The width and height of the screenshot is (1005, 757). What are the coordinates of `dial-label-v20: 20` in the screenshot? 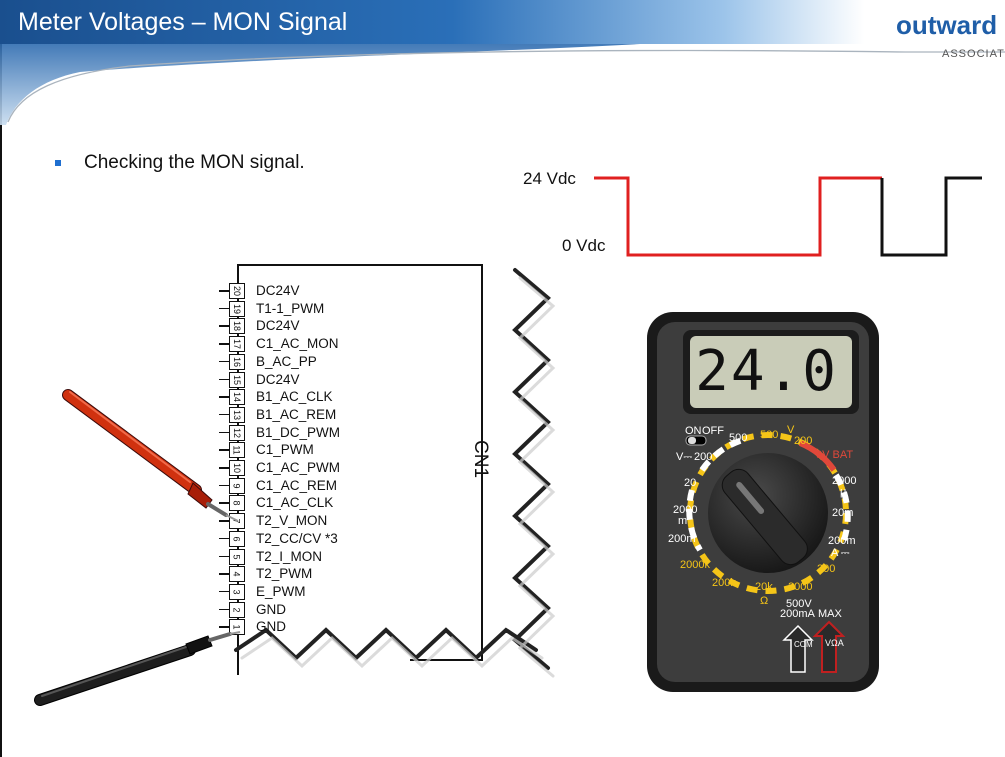 It's located at (690, 483).